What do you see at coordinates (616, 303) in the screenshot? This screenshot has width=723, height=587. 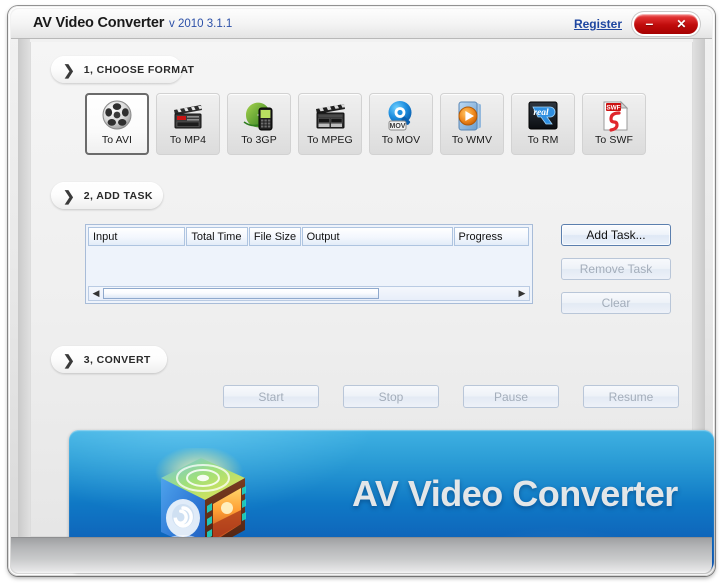 I see `clear-button: Clear` at bounding box center [616, 303].